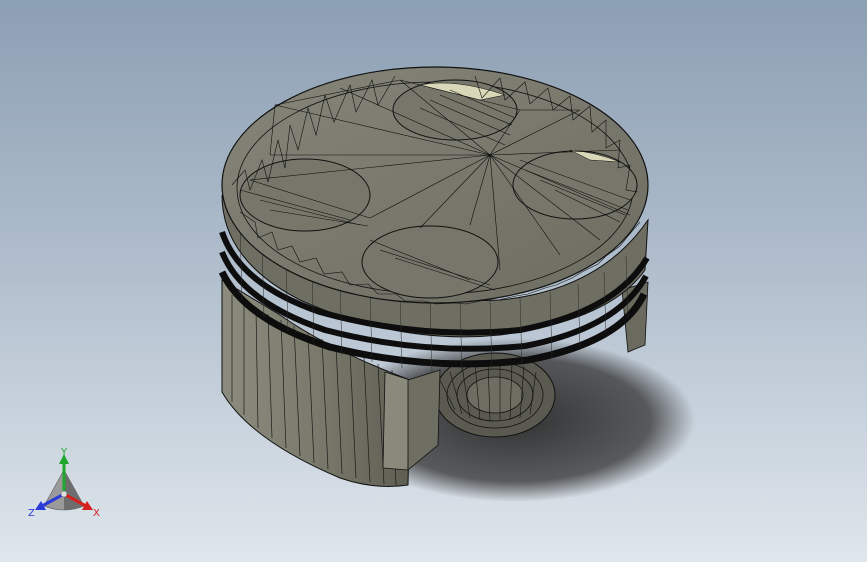  Describe the element at coordinates (65, 487) in the screenshot. I see `orientation-triad: Y X Z` at that location.